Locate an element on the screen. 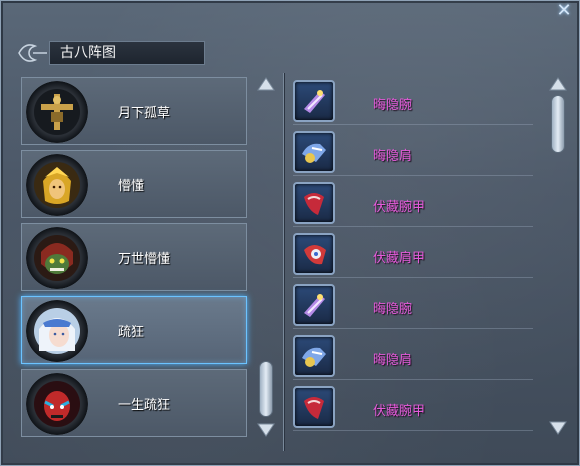 The height and width of the screenshot is (466, 580). window-title: 古八阵图 is located at coordinates (127, 53).